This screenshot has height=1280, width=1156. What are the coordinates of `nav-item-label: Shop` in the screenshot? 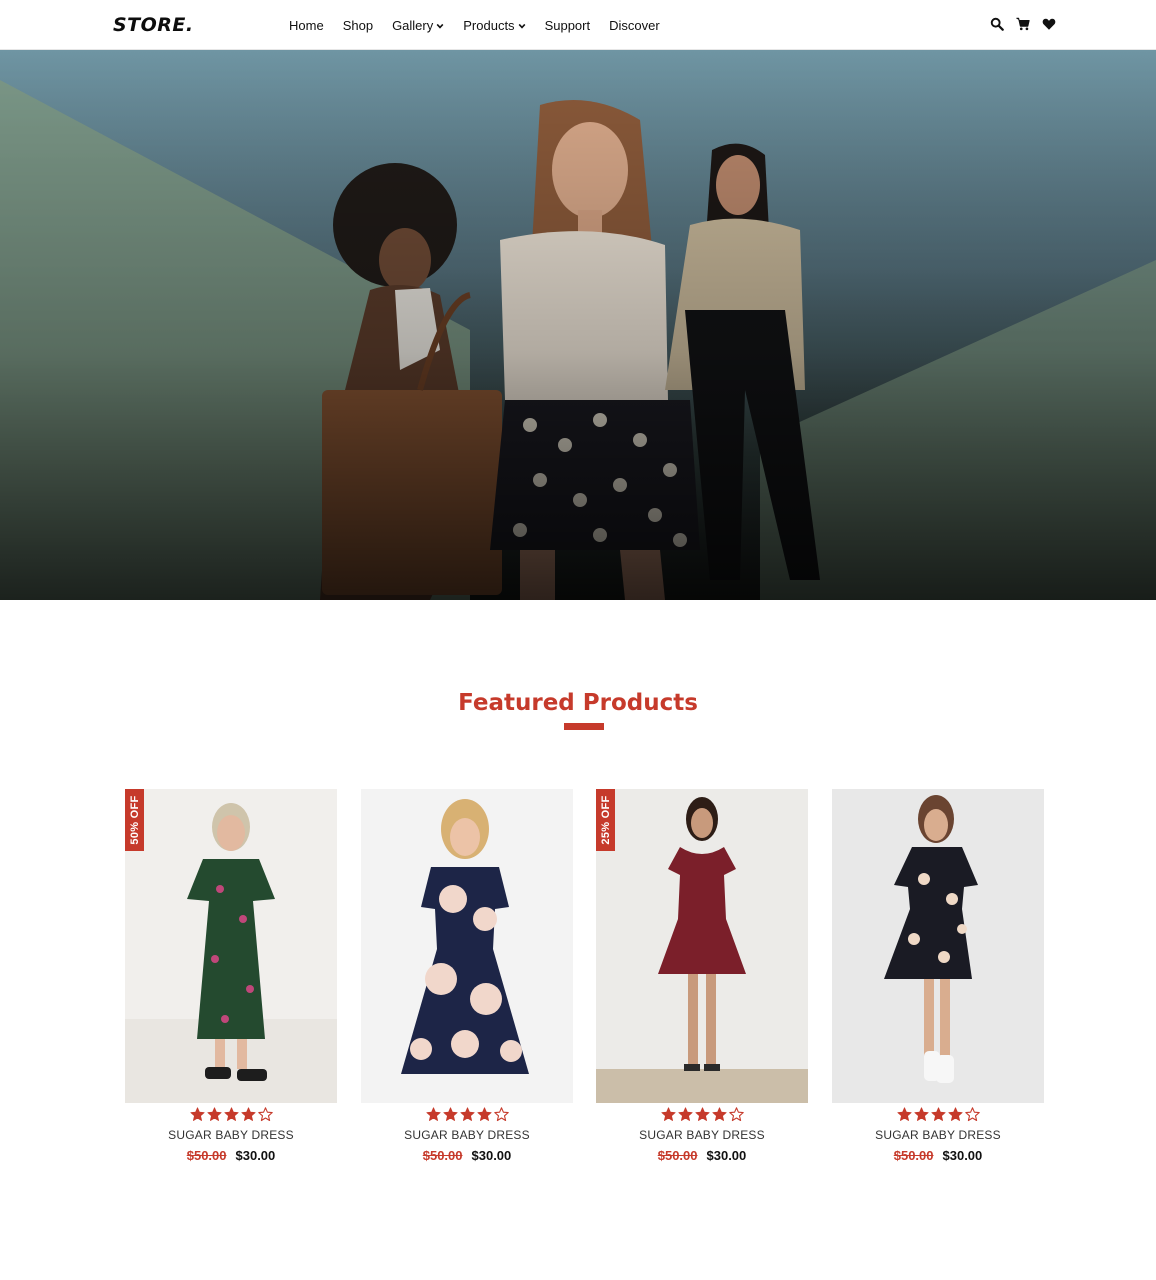 It's located at (358, 25).